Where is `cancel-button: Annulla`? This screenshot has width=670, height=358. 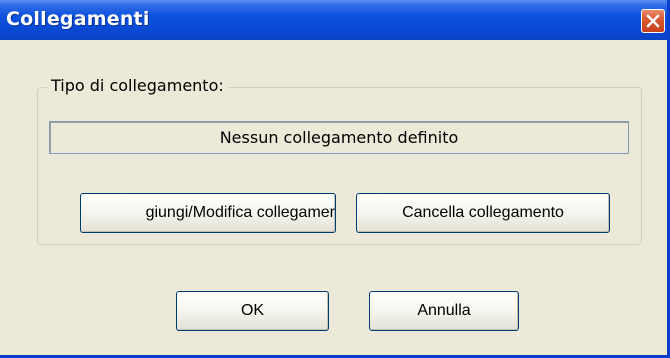
cancel-button: Annulla is located at coordinates (444, 311).